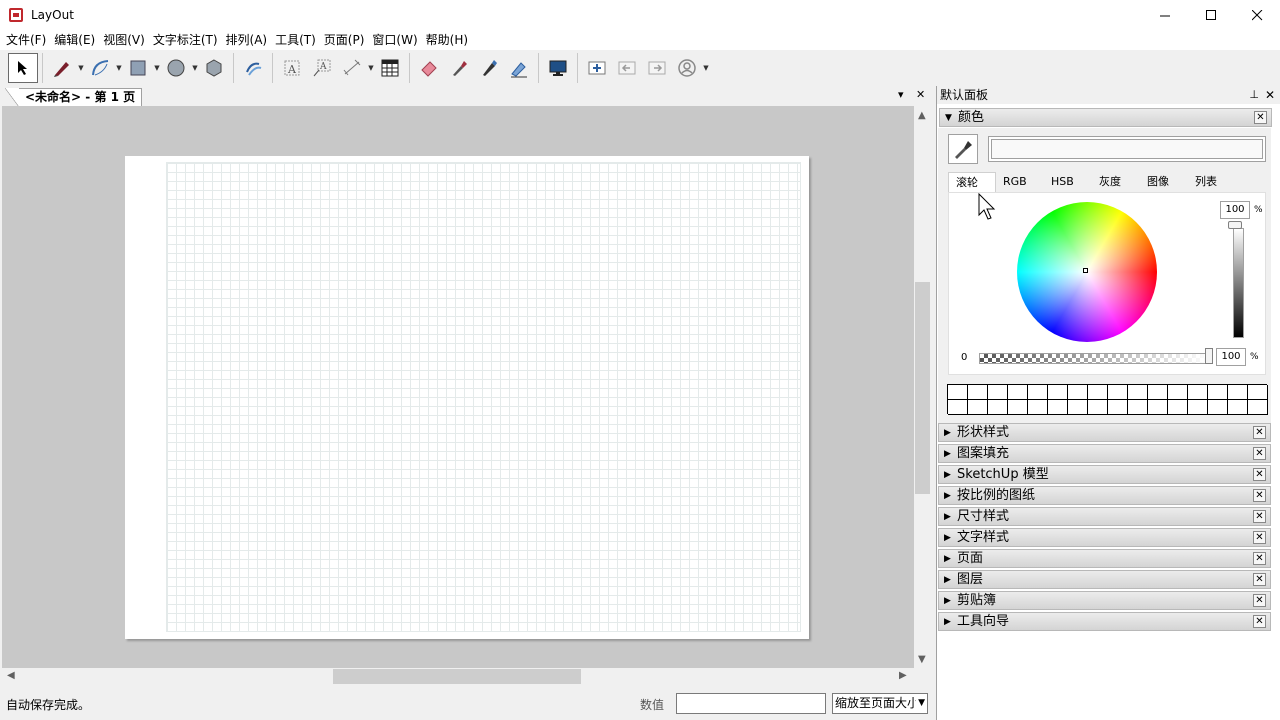  What do you see at coordinates (1212, 182) in the screenshot?
I see `tab-list: 列表` at bounding box center [1212, 182].